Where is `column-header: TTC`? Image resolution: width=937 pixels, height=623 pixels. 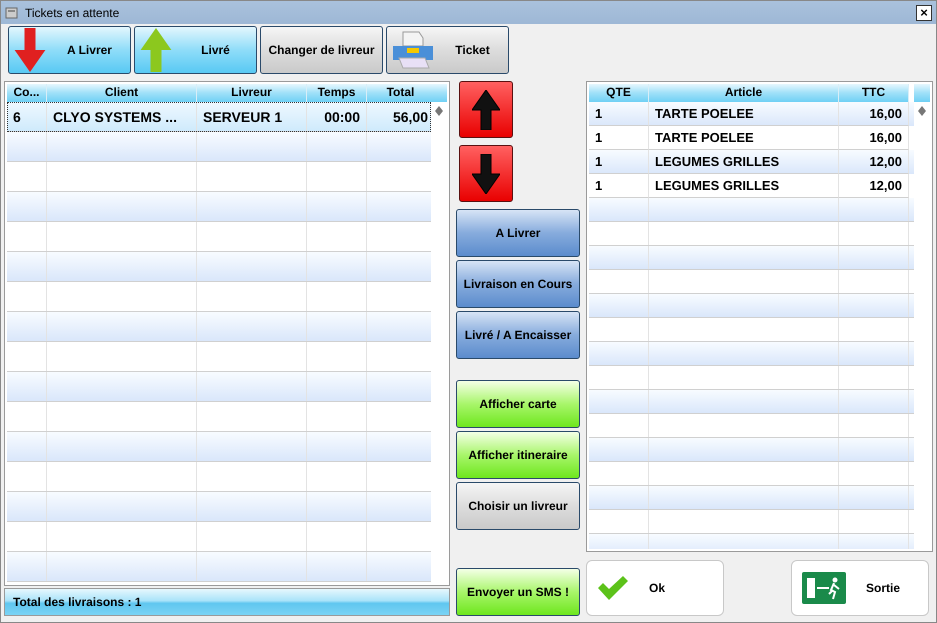 column-header: TTC is located at coordinates (874, 93).